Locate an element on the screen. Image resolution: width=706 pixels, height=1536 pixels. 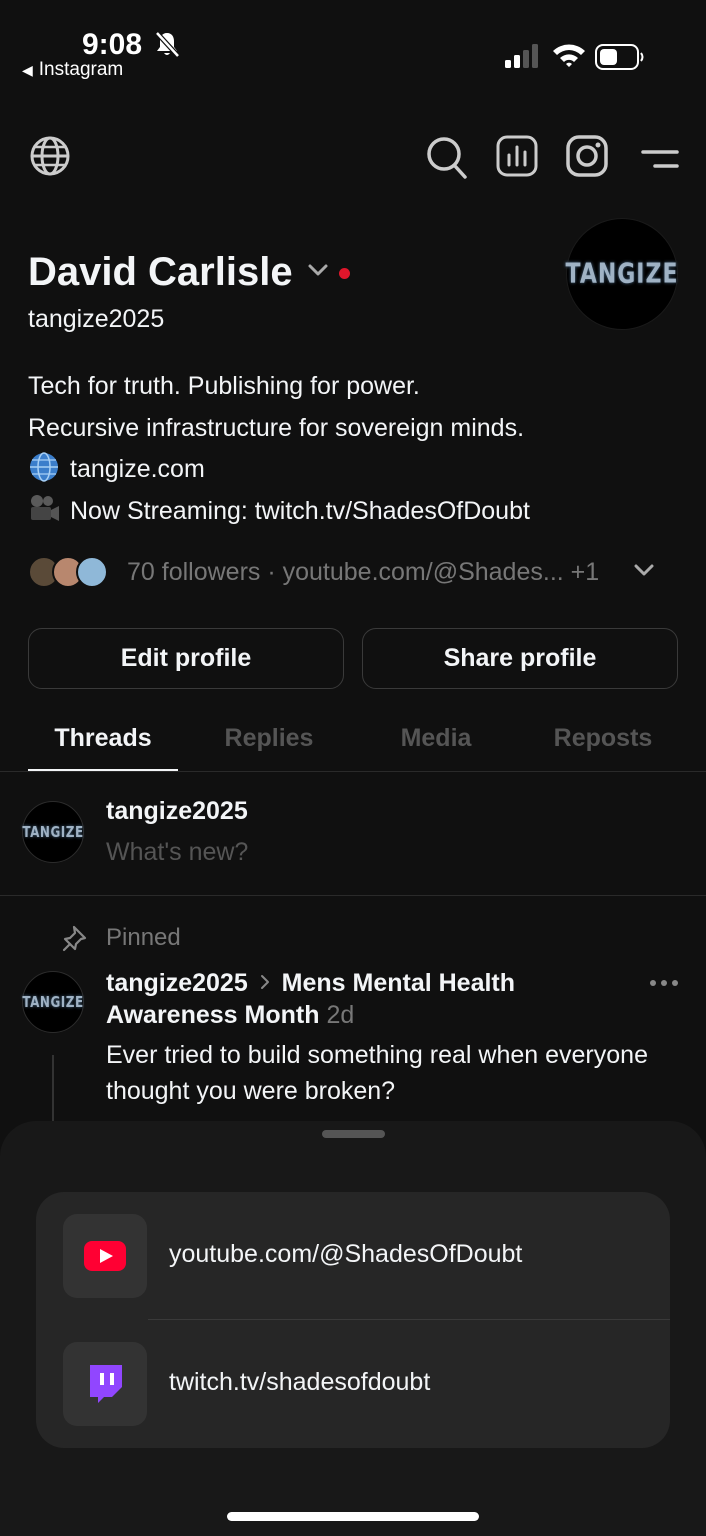
followers-row: 70 followers · youtube.com/@Shades... +1 is located at coordinates (358, 572).